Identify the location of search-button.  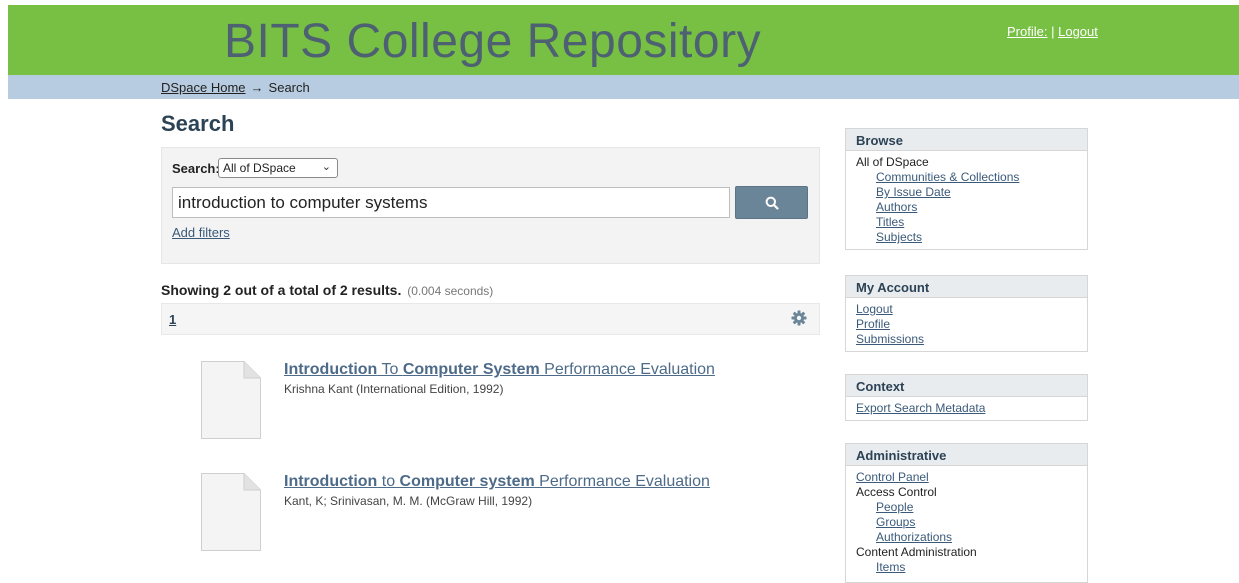
(771, 202).